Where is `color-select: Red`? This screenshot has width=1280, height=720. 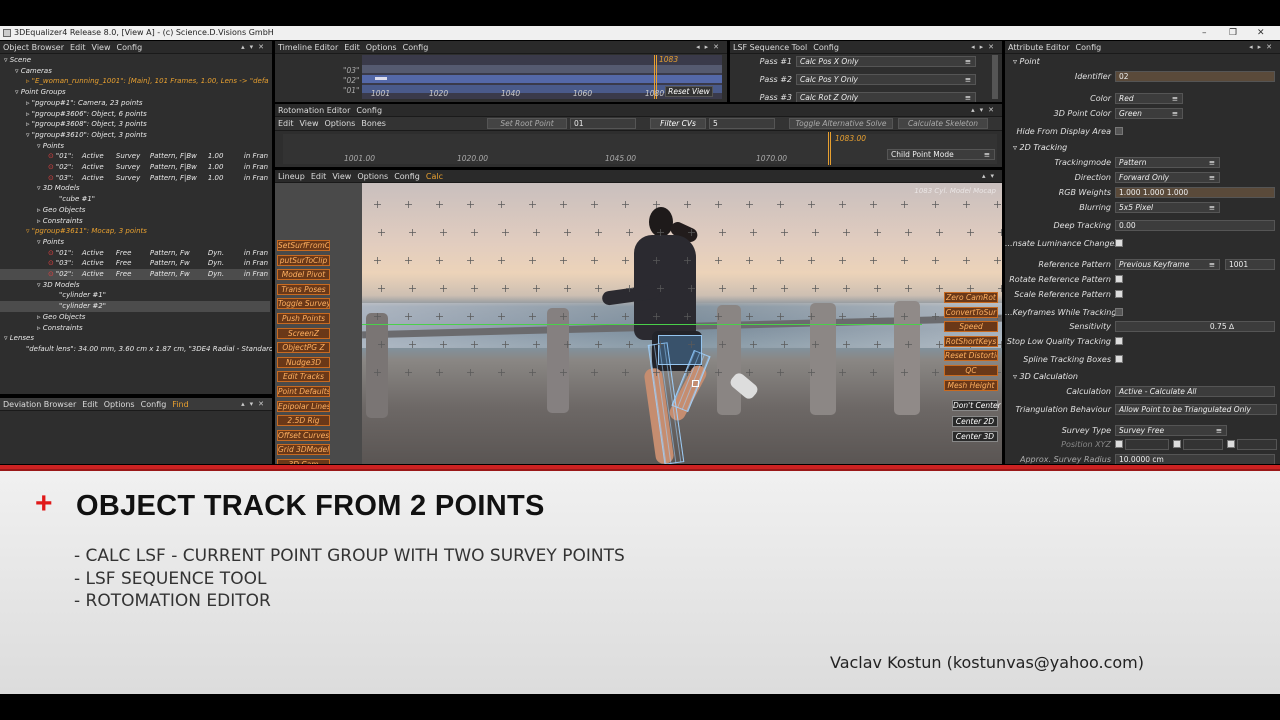
color-select: Red is located at coordinates (1149, 98).